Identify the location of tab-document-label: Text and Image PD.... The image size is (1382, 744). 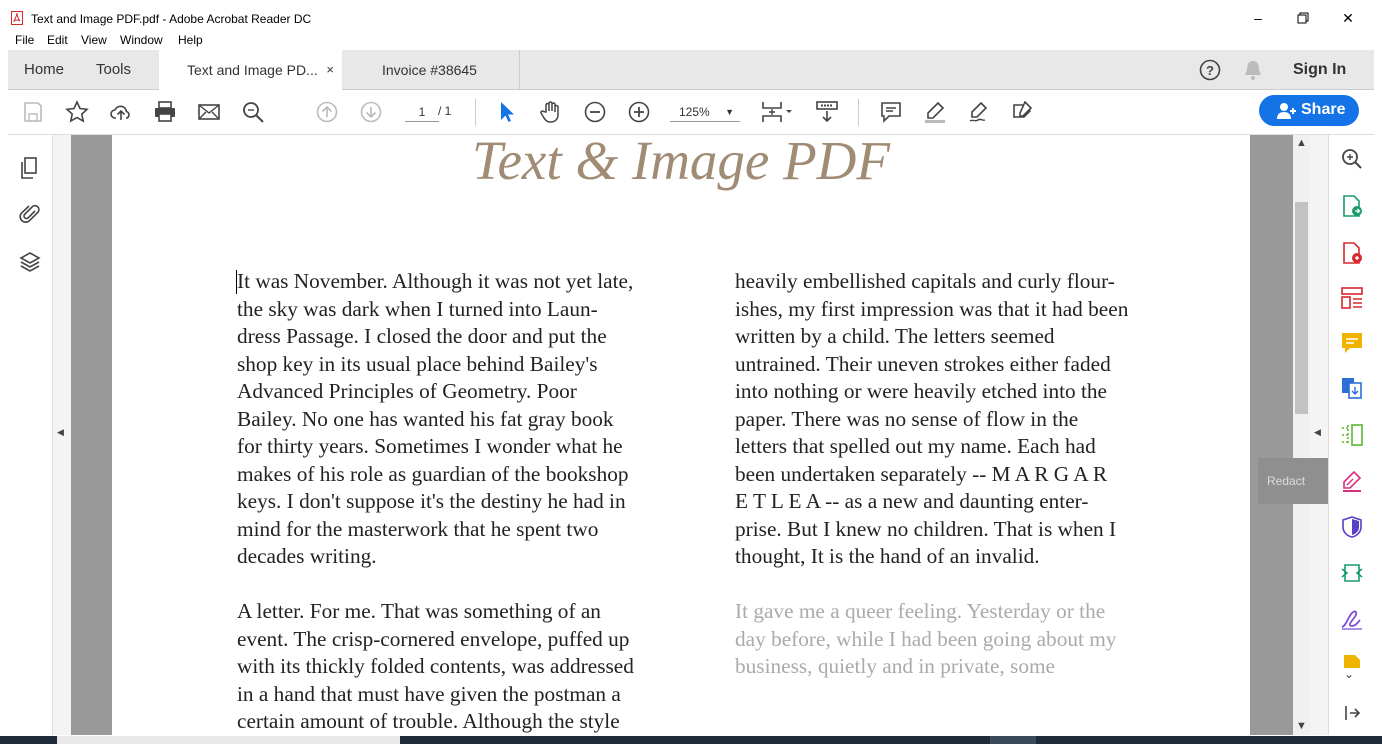
(252, 70).